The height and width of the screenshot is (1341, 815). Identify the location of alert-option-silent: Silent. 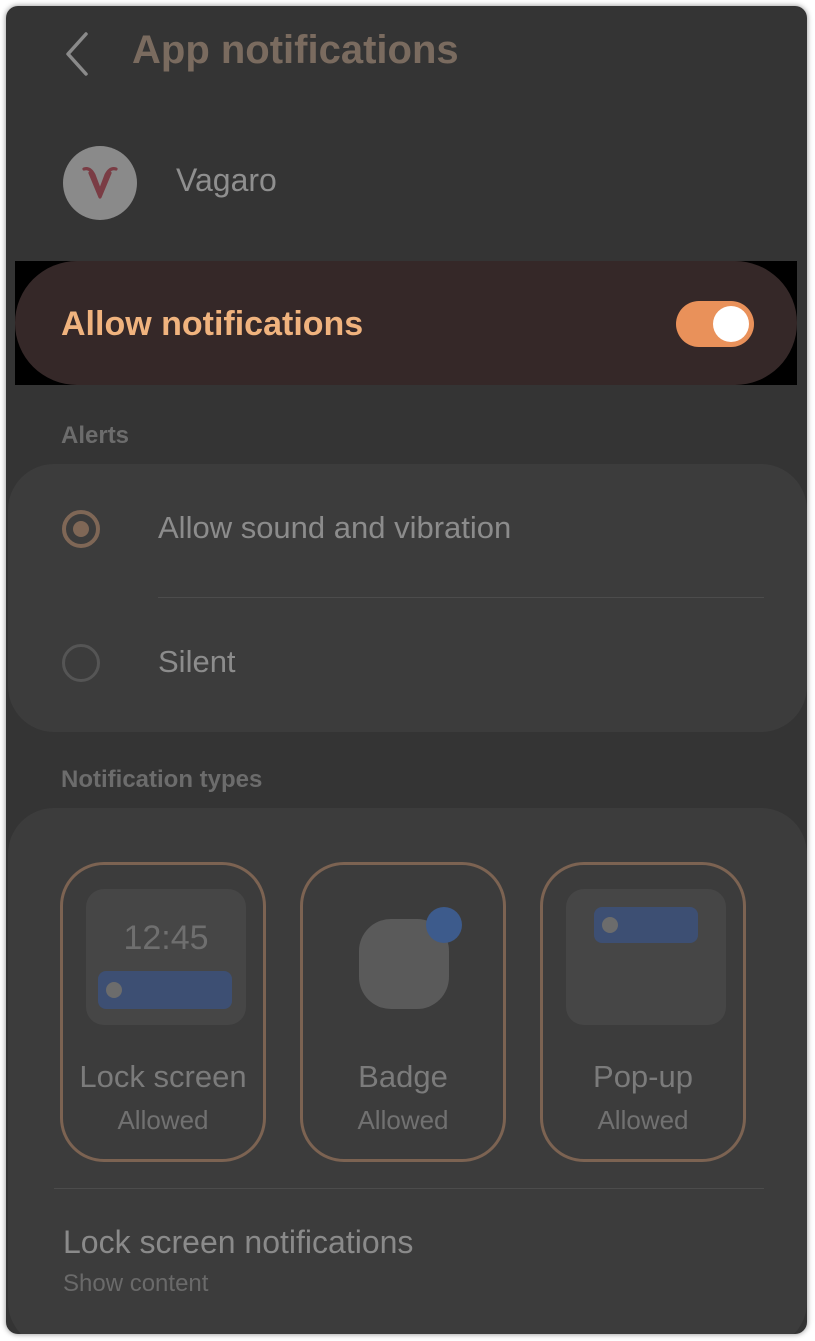
(407, 665).